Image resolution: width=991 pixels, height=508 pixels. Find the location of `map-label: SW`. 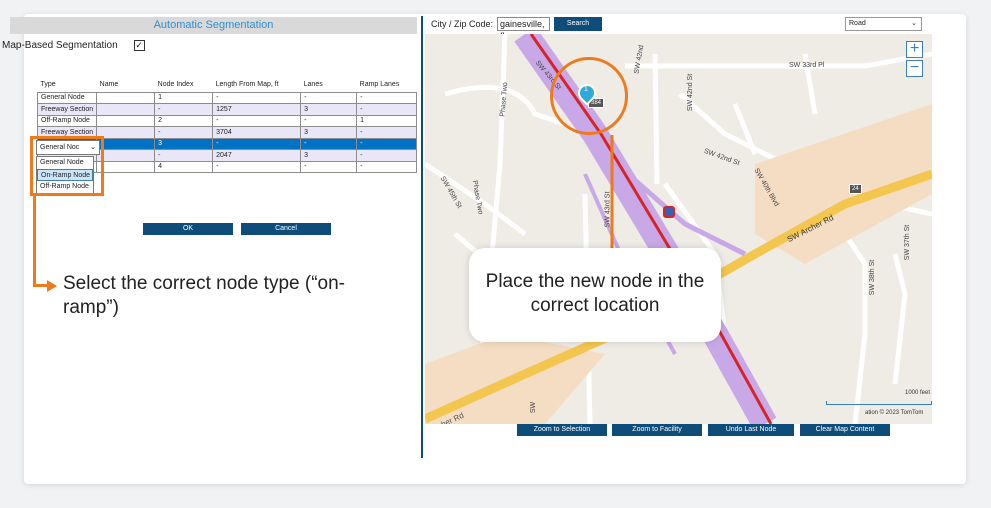

map-label: SW is located at coordinates (534, 407).